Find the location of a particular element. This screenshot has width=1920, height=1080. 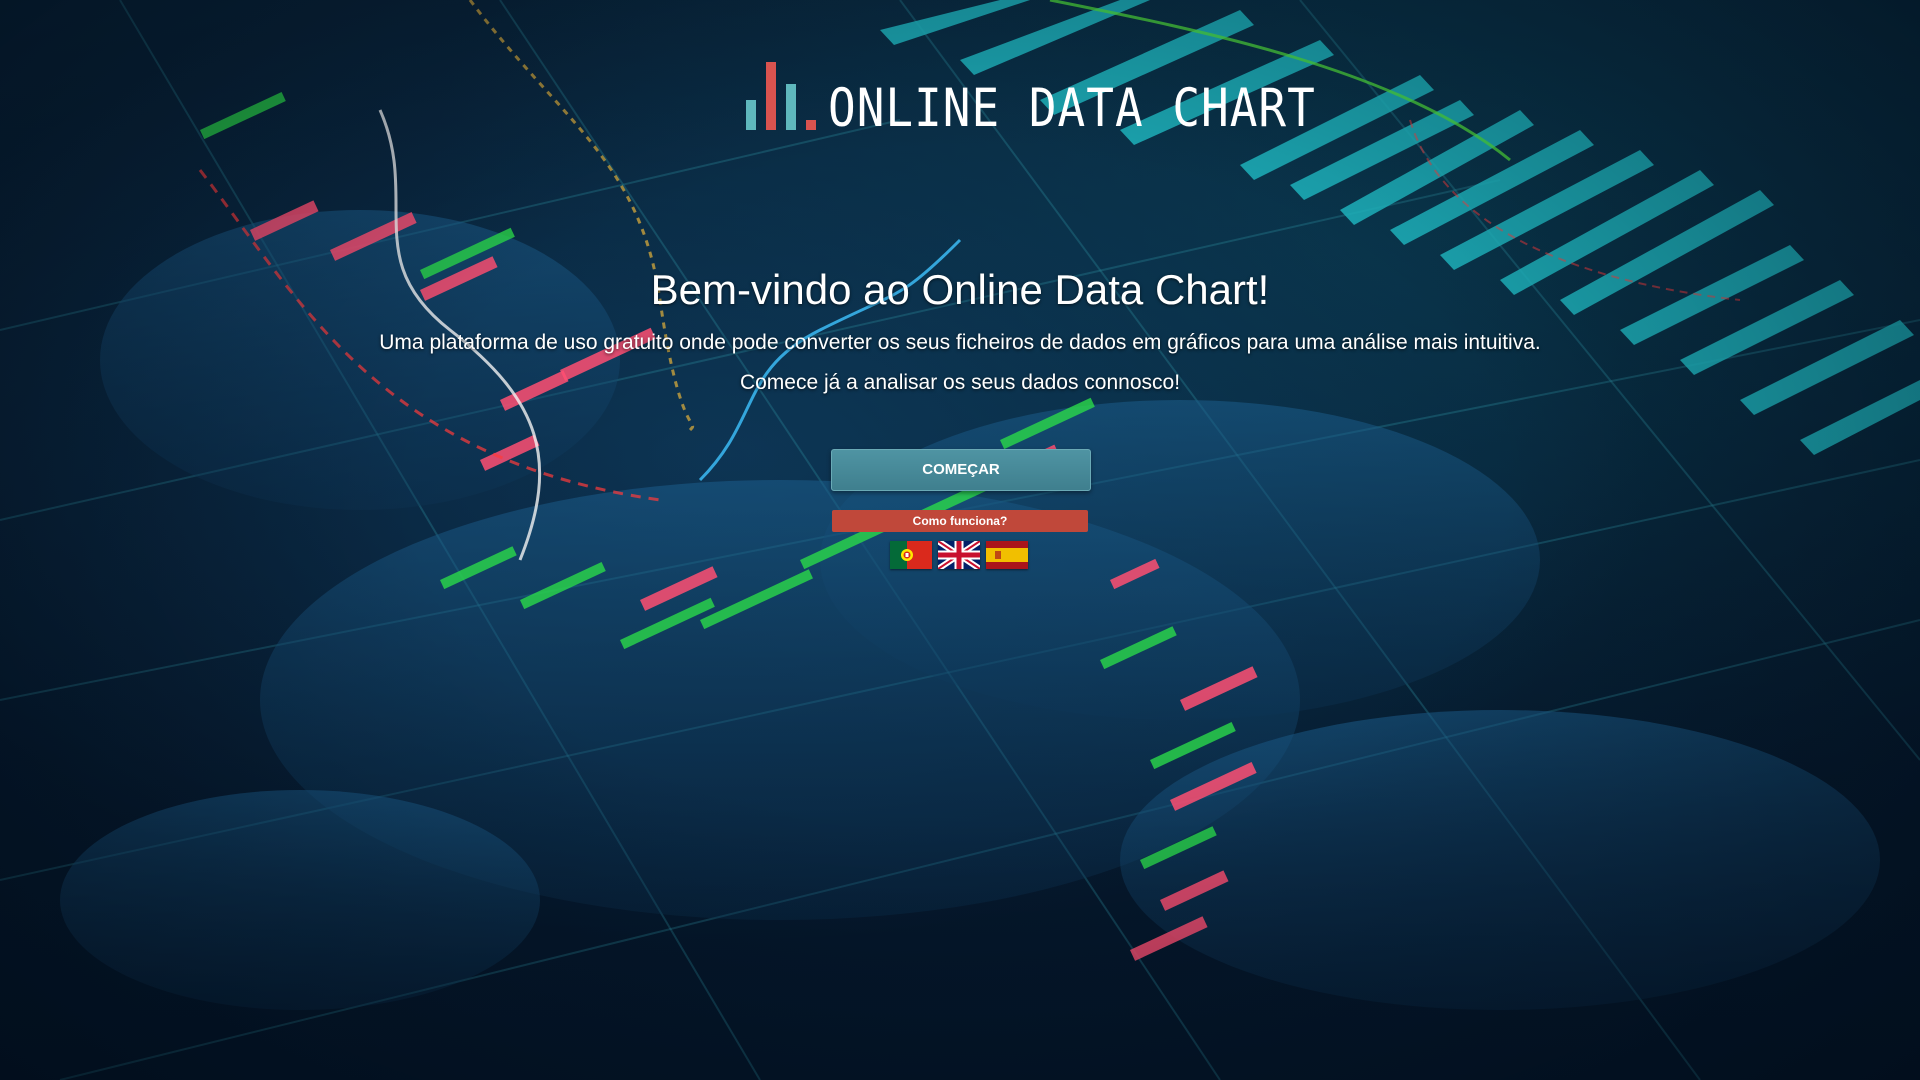

logo-text: ONLINE DATA CHART is located at coordinates (1072, 107).